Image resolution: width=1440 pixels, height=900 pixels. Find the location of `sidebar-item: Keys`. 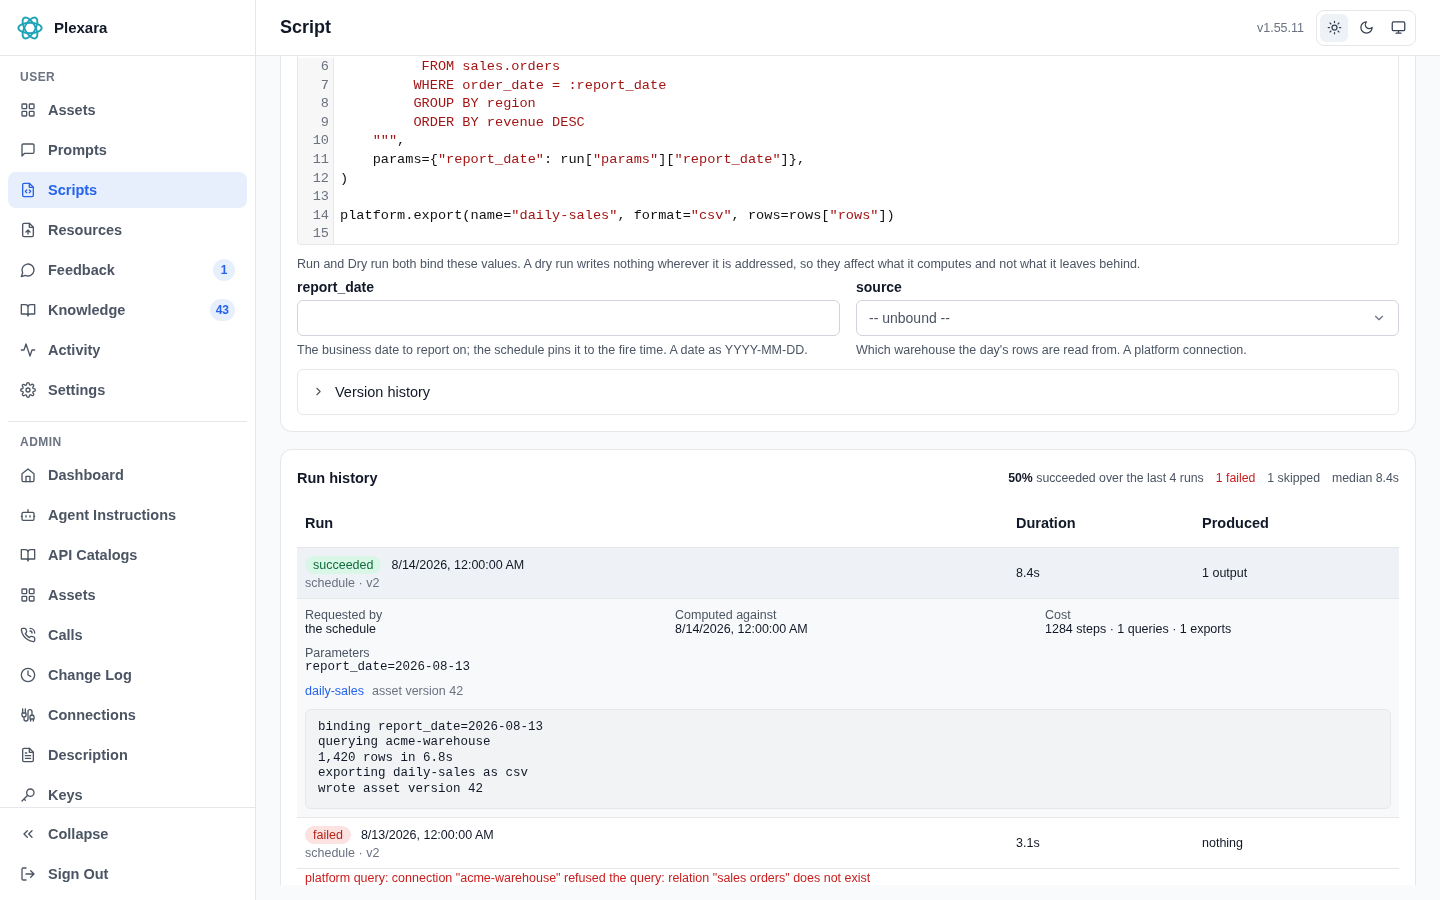

sidebar-item: Keys is located at coordinates (127, 792).